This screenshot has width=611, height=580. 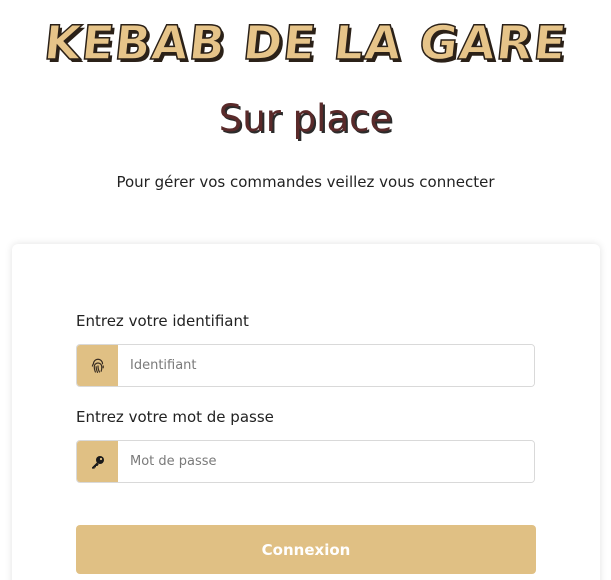 What do you see at coordinates (175, 417) in the screenshot?
I see `password-label: Entrez votre mot de passe` at bounding box center [175, 417].